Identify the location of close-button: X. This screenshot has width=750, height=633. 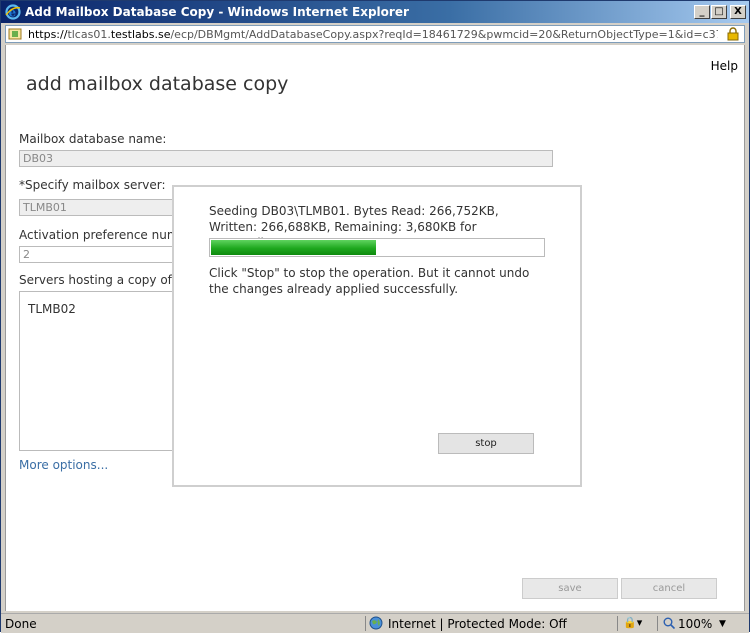
(738, 12).